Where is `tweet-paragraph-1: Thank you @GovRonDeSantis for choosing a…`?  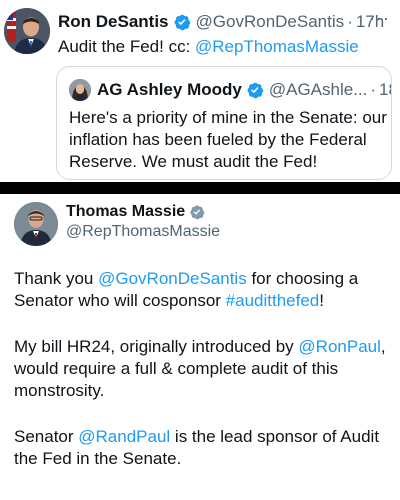
tweet-paragraph-1: Thank you @GovRonDeSantis for choosing a… is located at coordinates (204, 290).